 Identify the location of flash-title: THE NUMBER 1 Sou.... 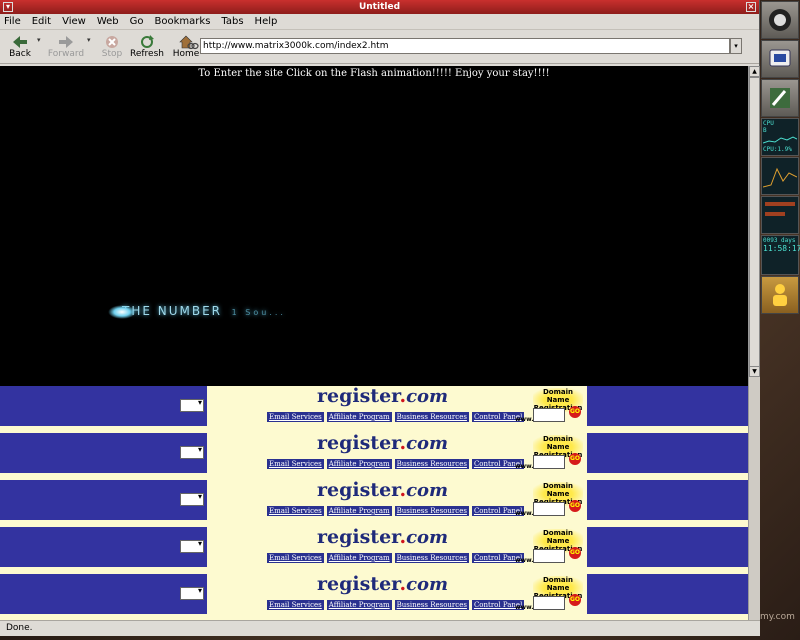
(196, 311).